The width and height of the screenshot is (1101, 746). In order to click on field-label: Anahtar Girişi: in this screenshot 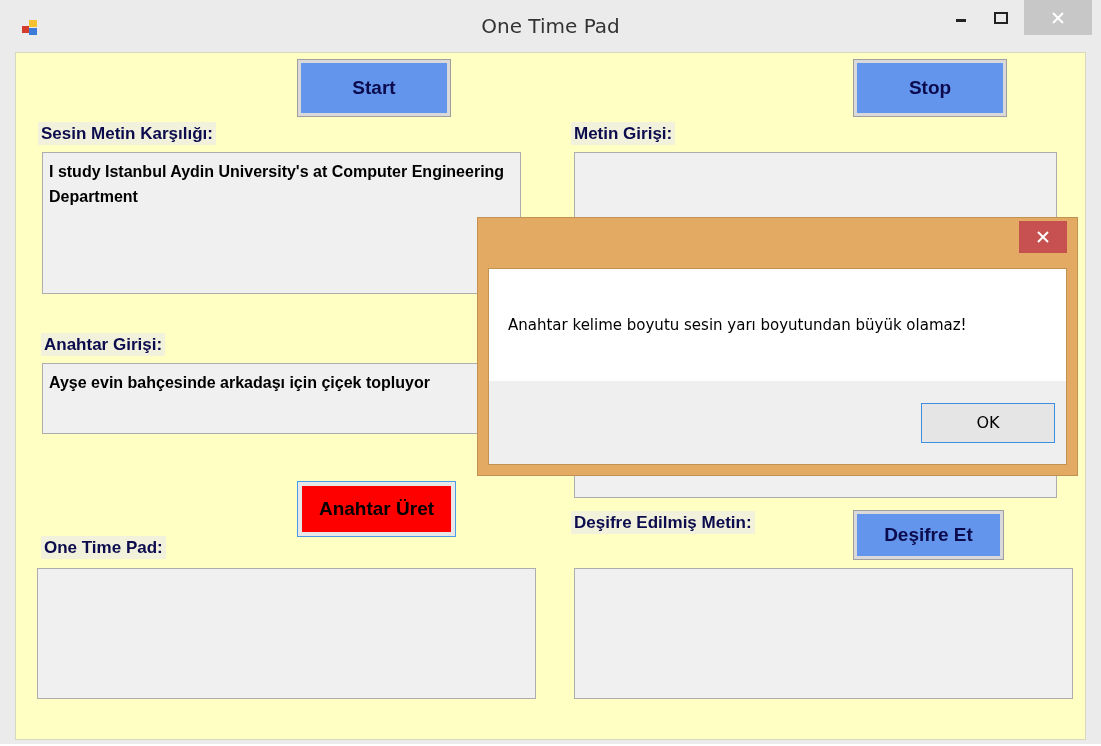, I will do `click(103, 344)`.